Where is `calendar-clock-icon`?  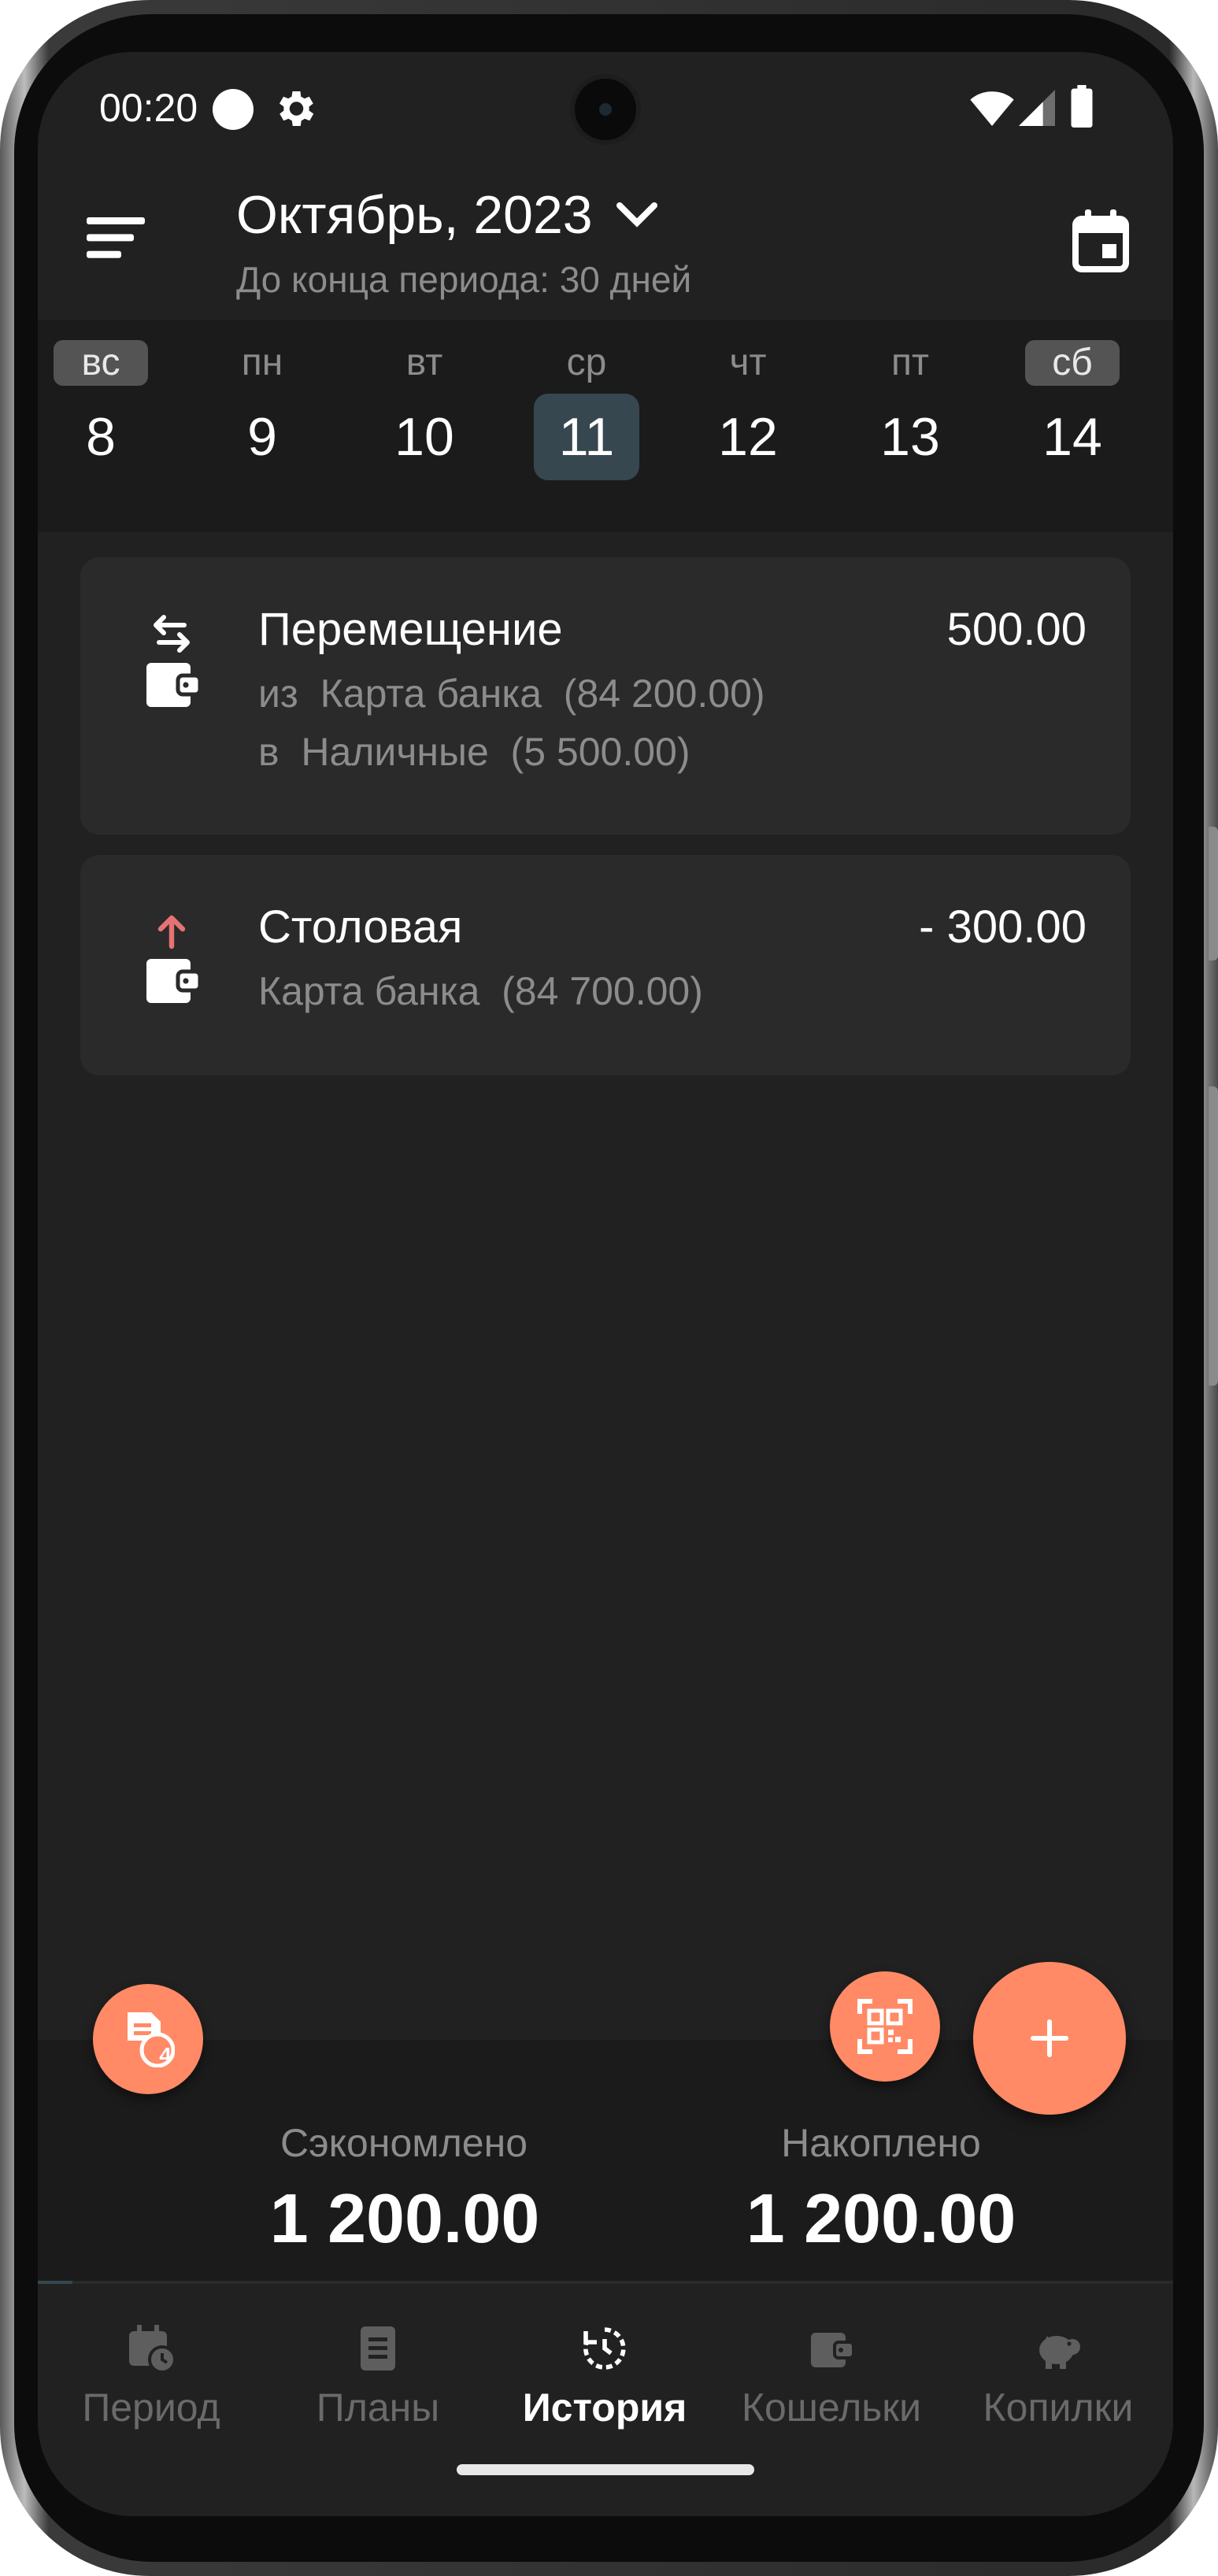 calendar-clock-icon is located at coordinates (152, 2348).